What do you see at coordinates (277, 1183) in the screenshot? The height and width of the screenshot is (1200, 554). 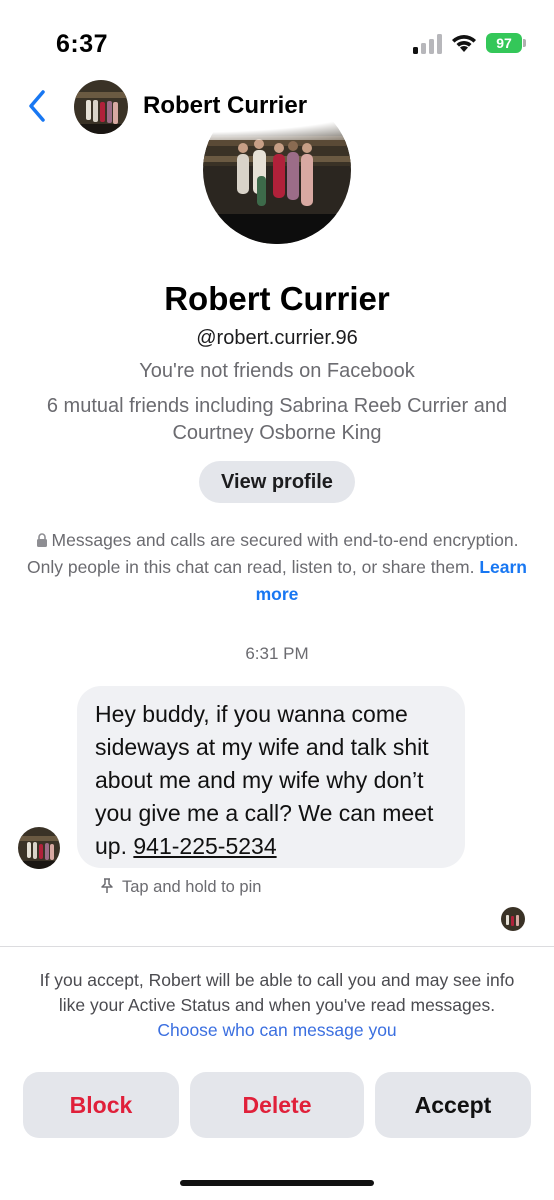 I see `home-indicator` at bounding box center [277, 1183].